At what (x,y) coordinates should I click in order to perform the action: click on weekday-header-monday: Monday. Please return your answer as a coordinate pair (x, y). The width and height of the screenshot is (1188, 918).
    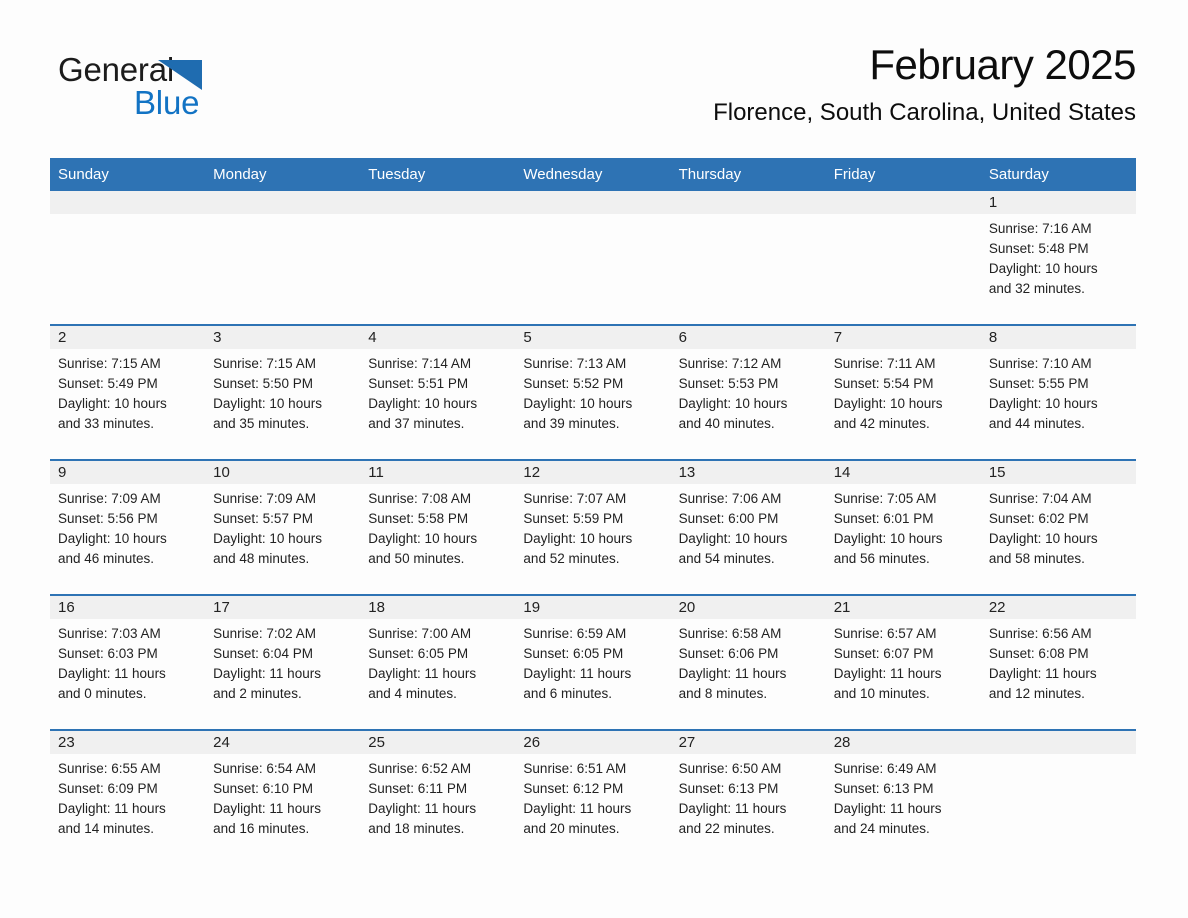
    Looking at the image, I should click on (283, 174).